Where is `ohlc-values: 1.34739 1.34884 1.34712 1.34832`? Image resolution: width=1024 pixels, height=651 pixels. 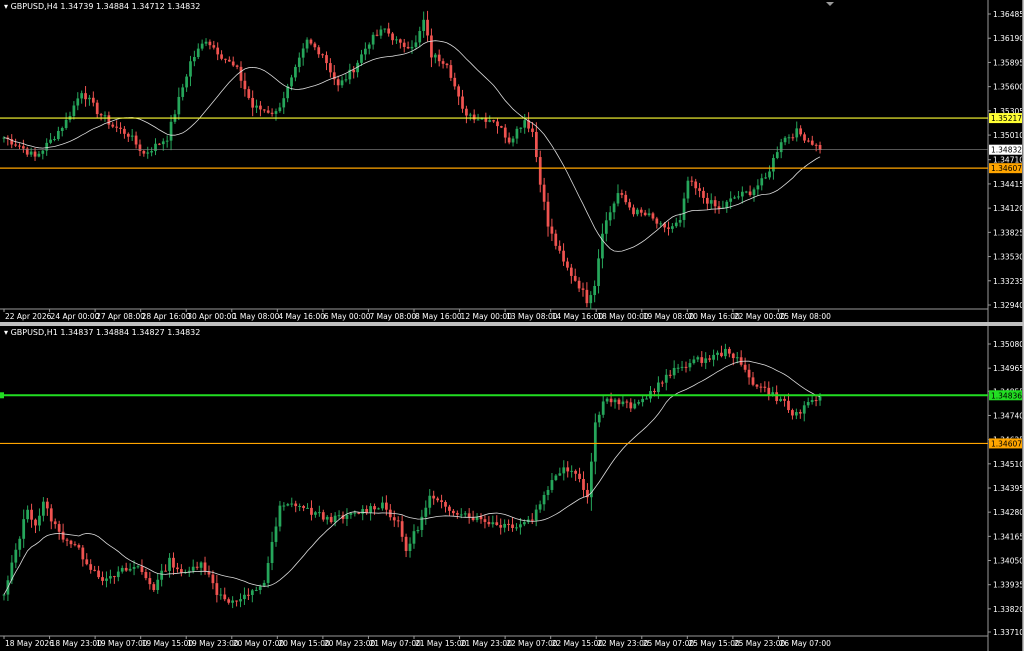 ohlc-values: 1.34739 1.34884 1.34712 1.34832 is located at coordinates (130, 6).